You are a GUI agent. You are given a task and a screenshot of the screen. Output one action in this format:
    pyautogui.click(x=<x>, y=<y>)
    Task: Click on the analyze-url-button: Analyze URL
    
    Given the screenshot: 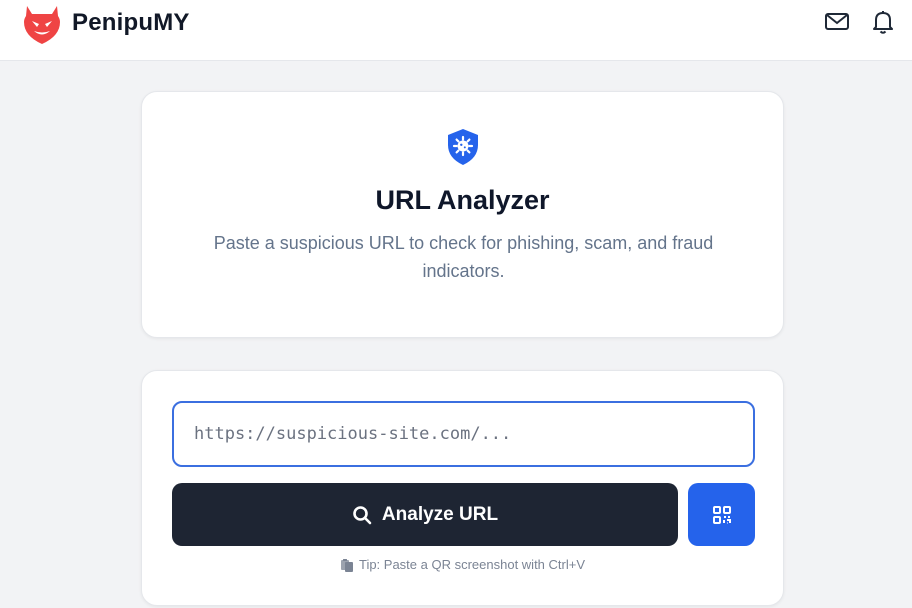 What is the action you would take?
    pyautogui.click(x=425, y=514)
    